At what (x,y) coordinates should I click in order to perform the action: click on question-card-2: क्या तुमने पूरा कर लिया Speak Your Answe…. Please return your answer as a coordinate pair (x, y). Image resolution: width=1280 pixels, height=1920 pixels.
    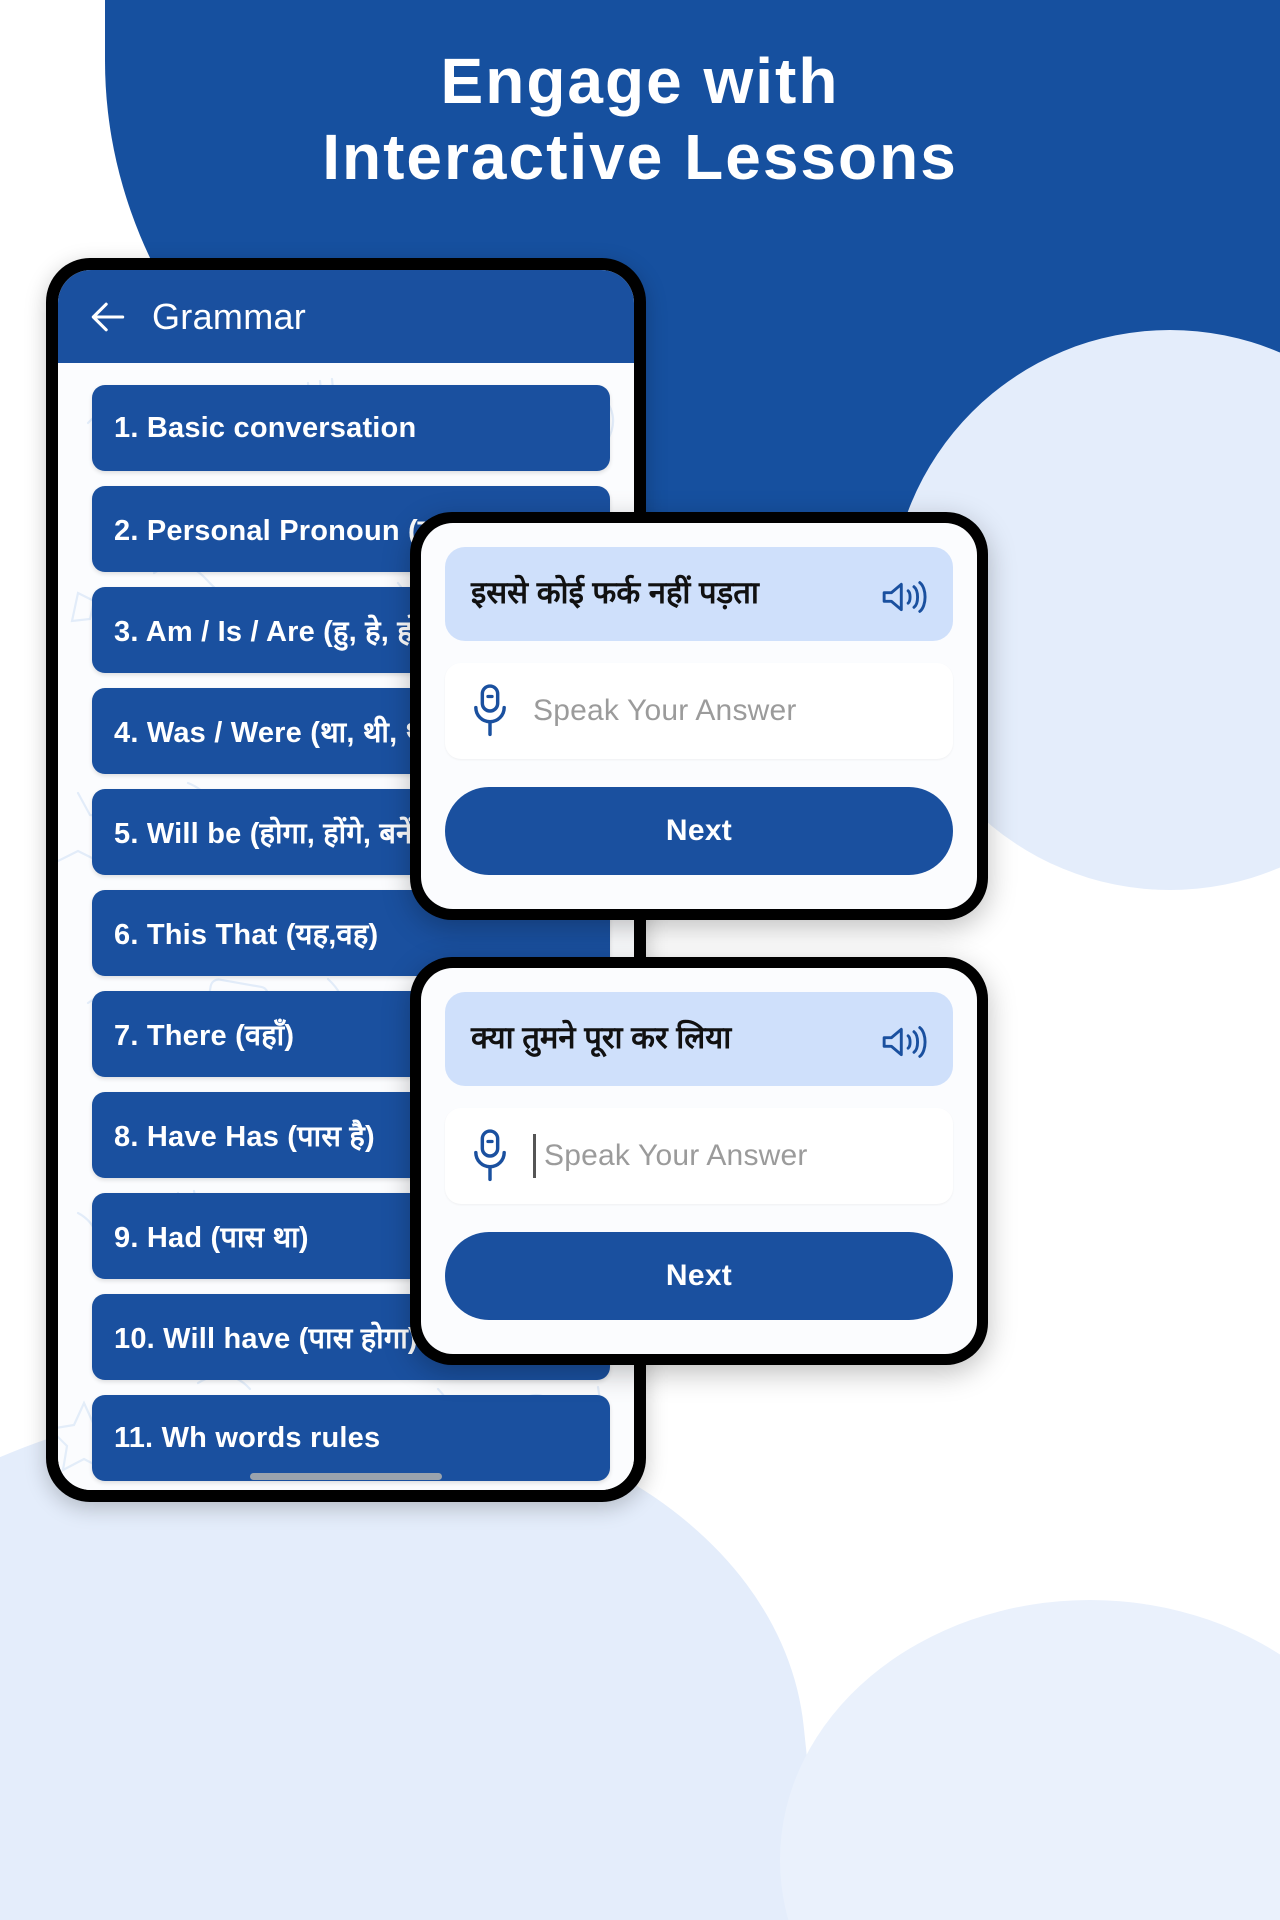
    Looking at the image, I should click on (699, 1161).